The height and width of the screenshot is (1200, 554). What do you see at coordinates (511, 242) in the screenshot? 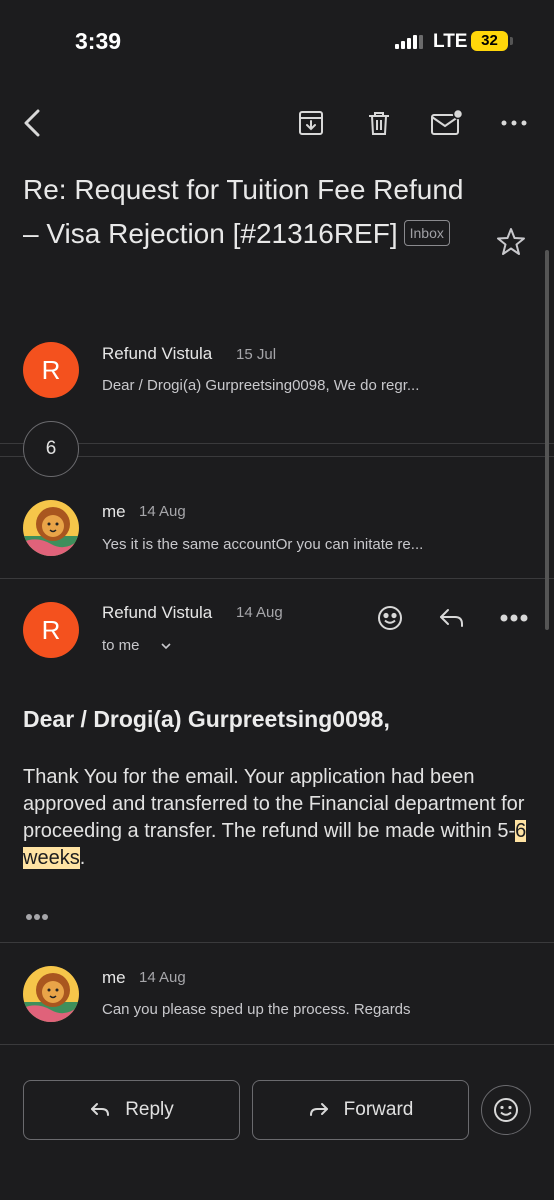
I see `star-icon` at bounding box center [511, 242].